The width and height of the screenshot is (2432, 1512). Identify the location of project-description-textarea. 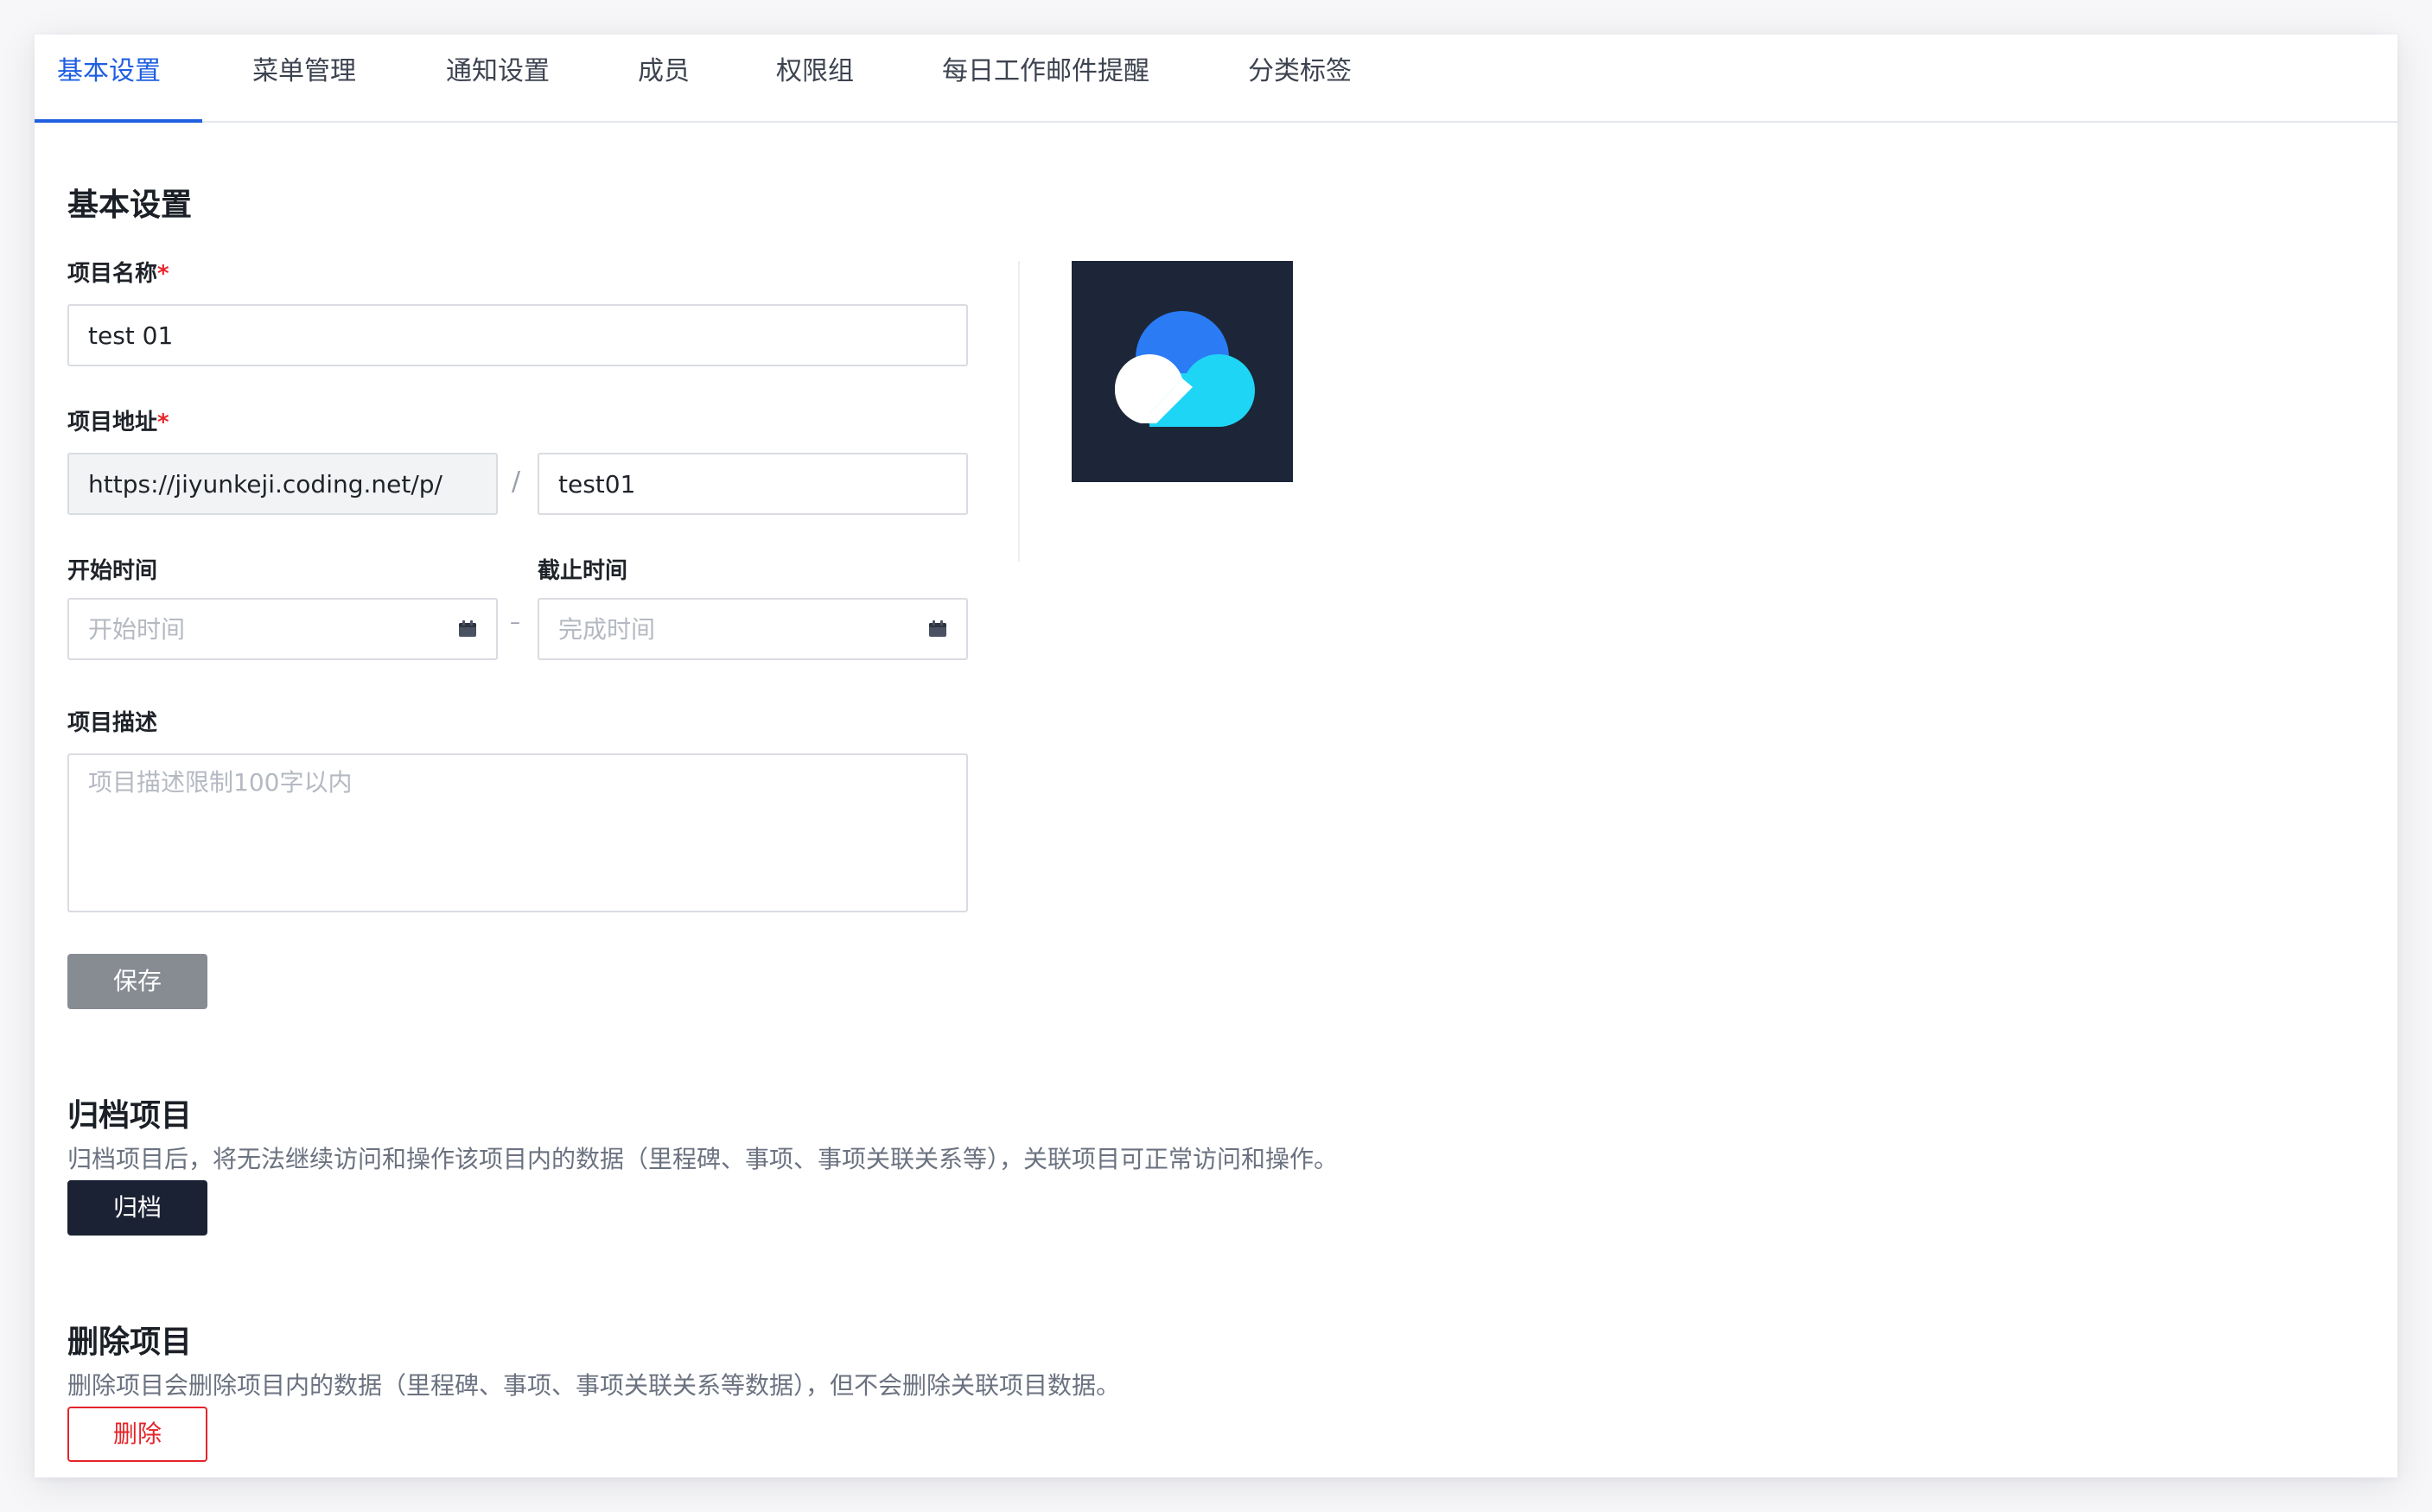
(517, 832).